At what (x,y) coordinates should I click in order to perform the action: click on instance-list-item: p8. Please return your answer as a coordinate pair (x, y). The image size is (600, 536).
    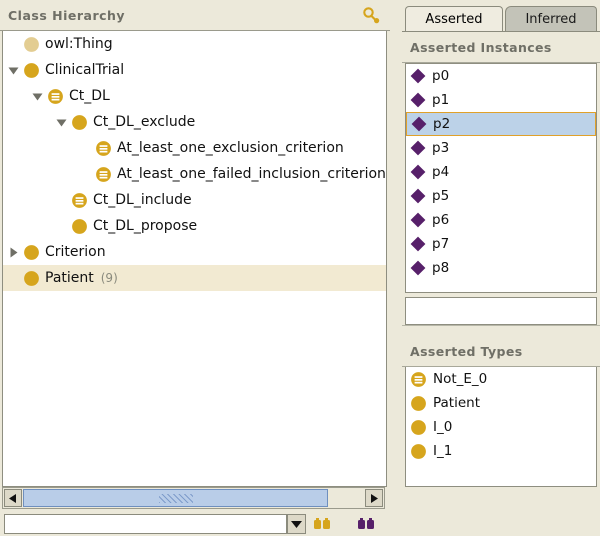
    Looking at the image, I should click on (501, 268).